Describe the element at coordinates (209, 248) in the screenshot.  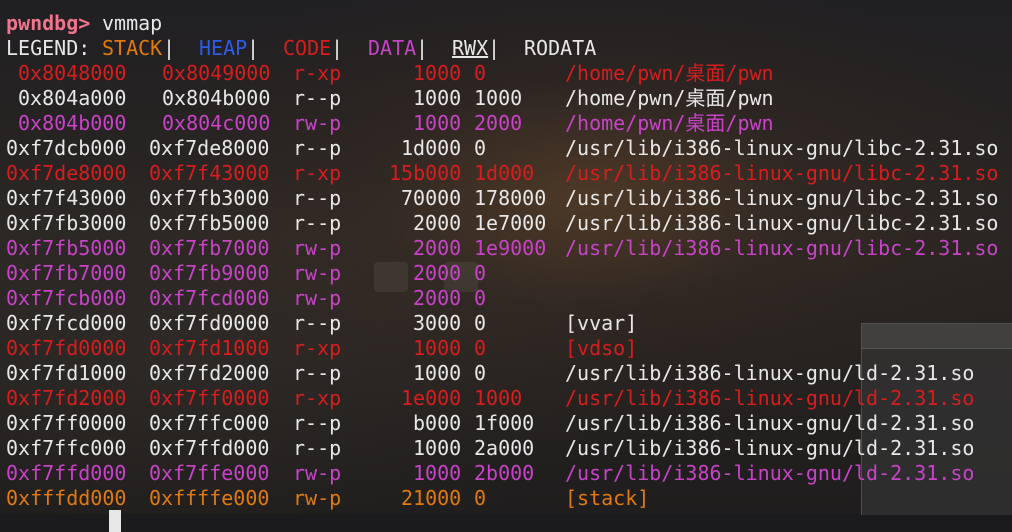
I see `end-address: 0xf7fb7000` at that location.